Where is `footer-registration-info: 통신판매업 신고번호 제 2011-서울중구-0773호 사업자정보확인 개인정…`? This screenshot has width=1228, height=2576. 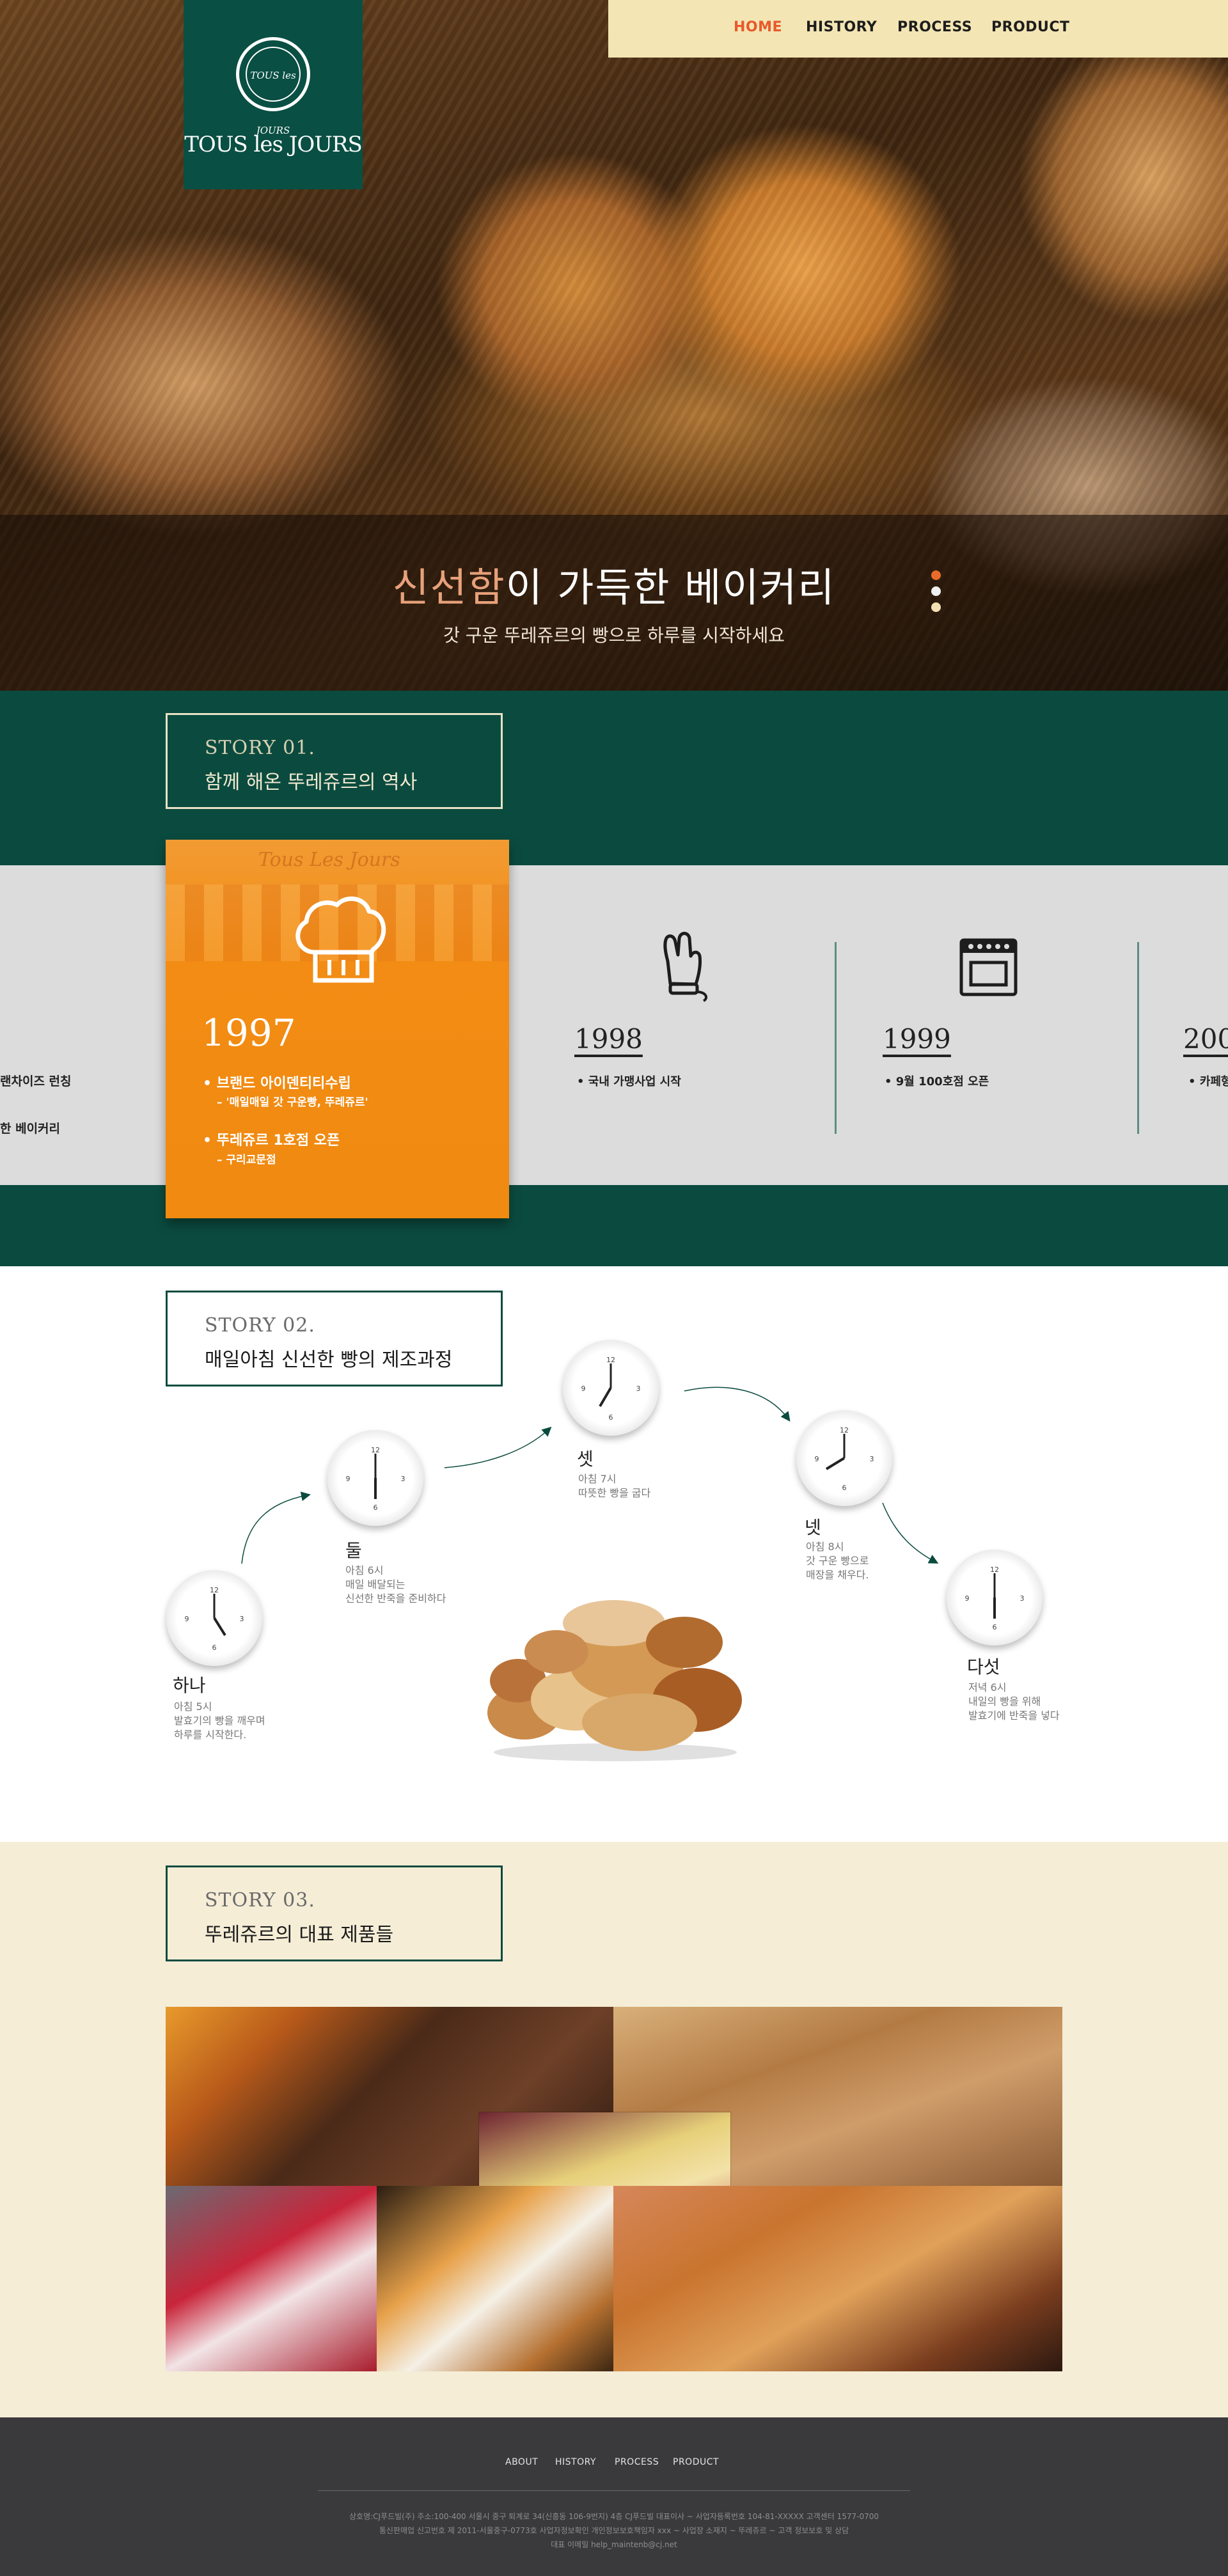 footer-registration-info: 통신판매업 신고번호 제 2011-서울중구-0773호 사업자정보확인 개인정… is located at coordinates (614, 2530).